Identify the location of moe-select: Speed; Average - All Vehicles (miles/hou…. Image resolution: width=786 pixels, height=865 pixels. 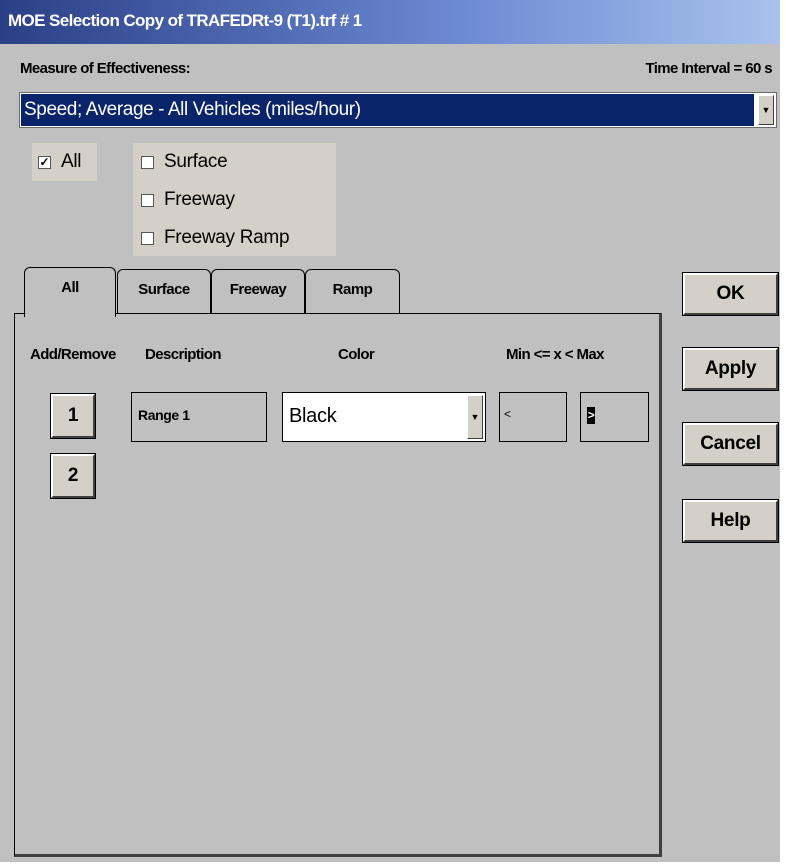
(398, 110).